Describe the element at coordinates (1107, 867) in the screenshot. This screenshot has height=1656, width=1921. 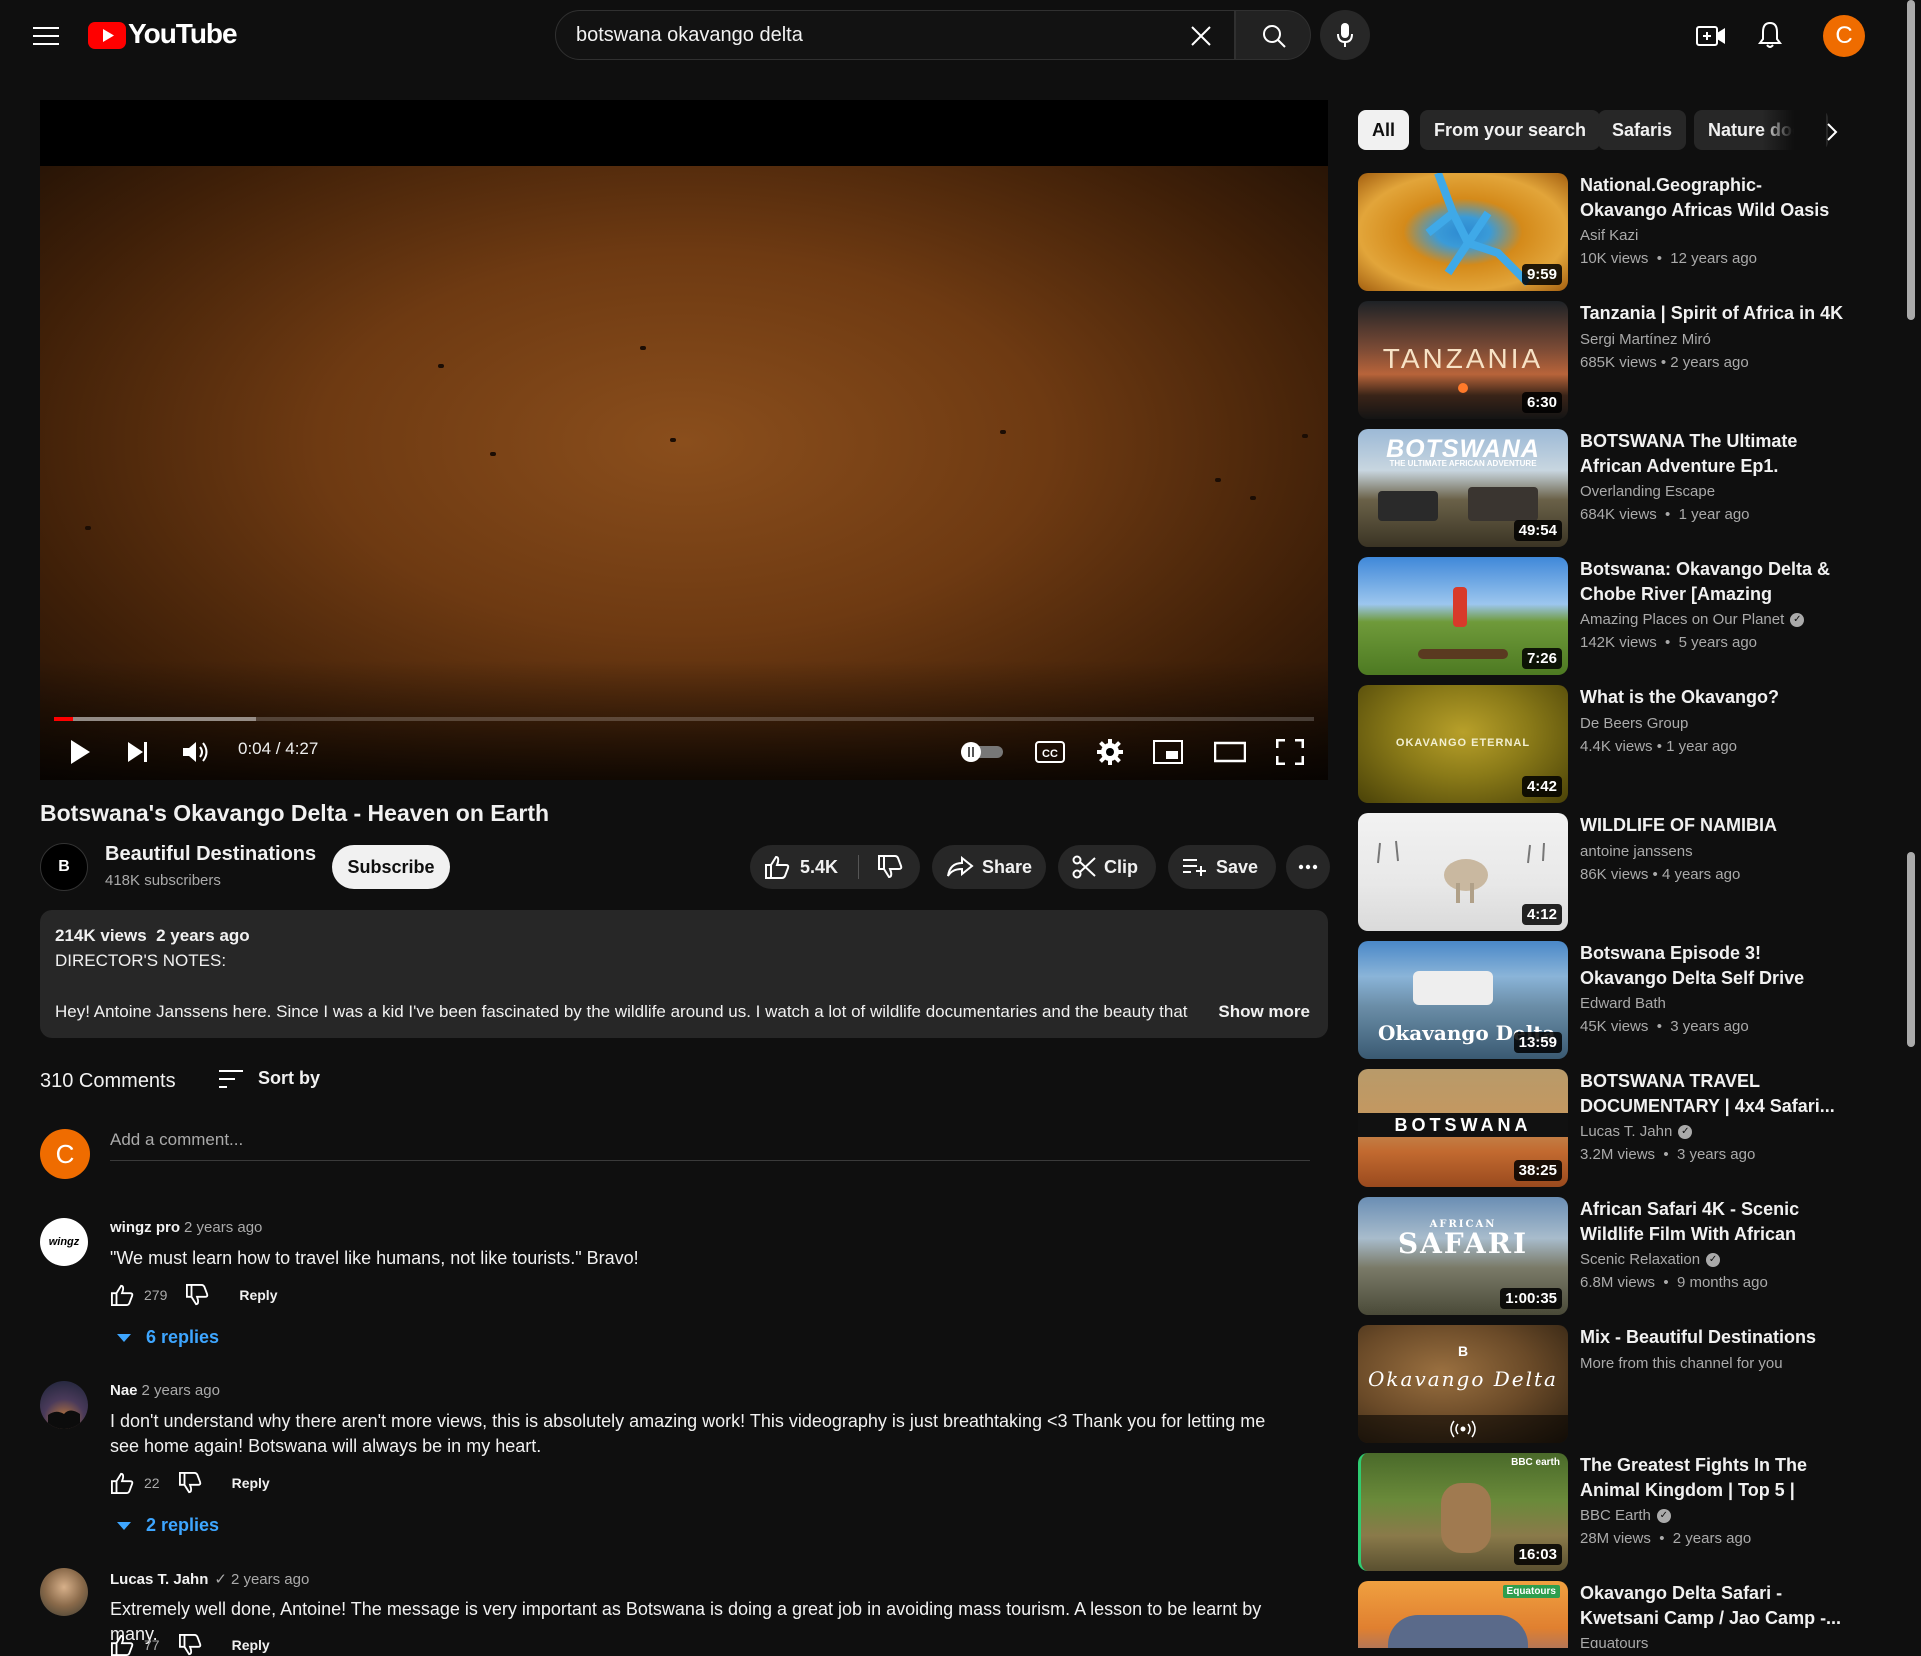
I see `clip-button: Clip` at that location.